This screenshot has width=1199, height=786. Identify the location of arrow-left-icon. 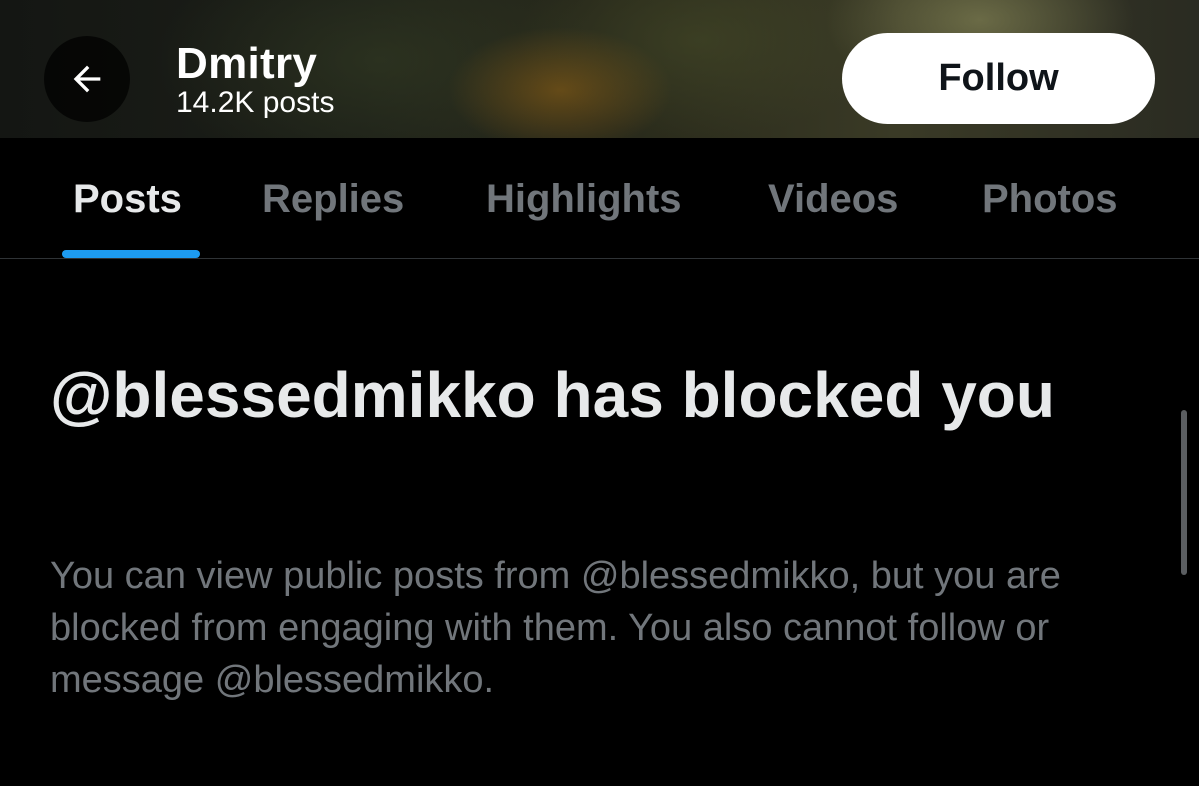
(87, 79).